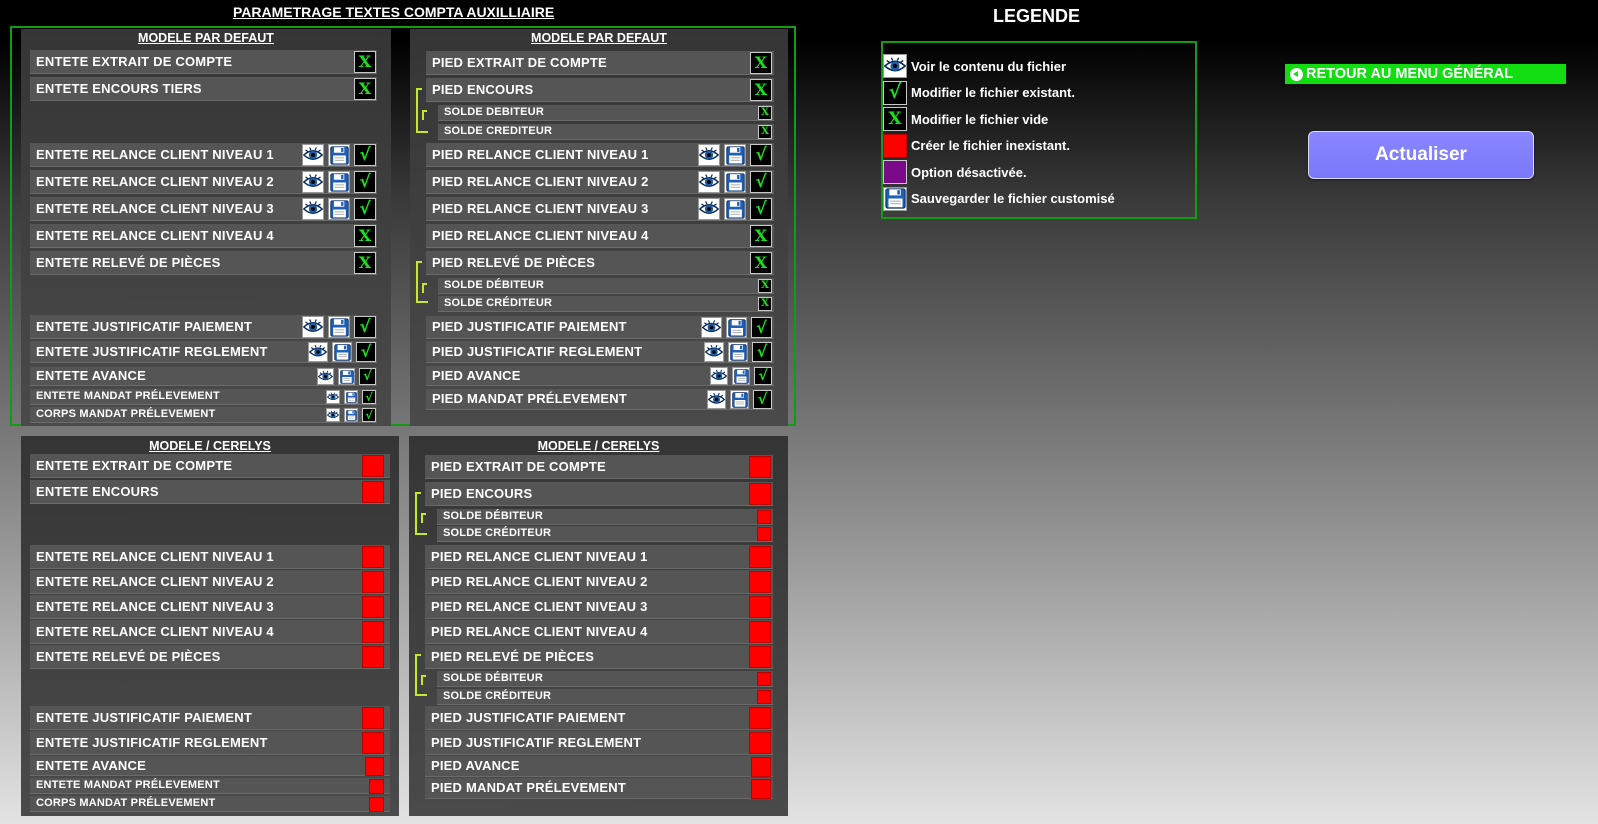  I want to click on row-label: ENTETE ENCOURS TIERS, so click(119, 88).